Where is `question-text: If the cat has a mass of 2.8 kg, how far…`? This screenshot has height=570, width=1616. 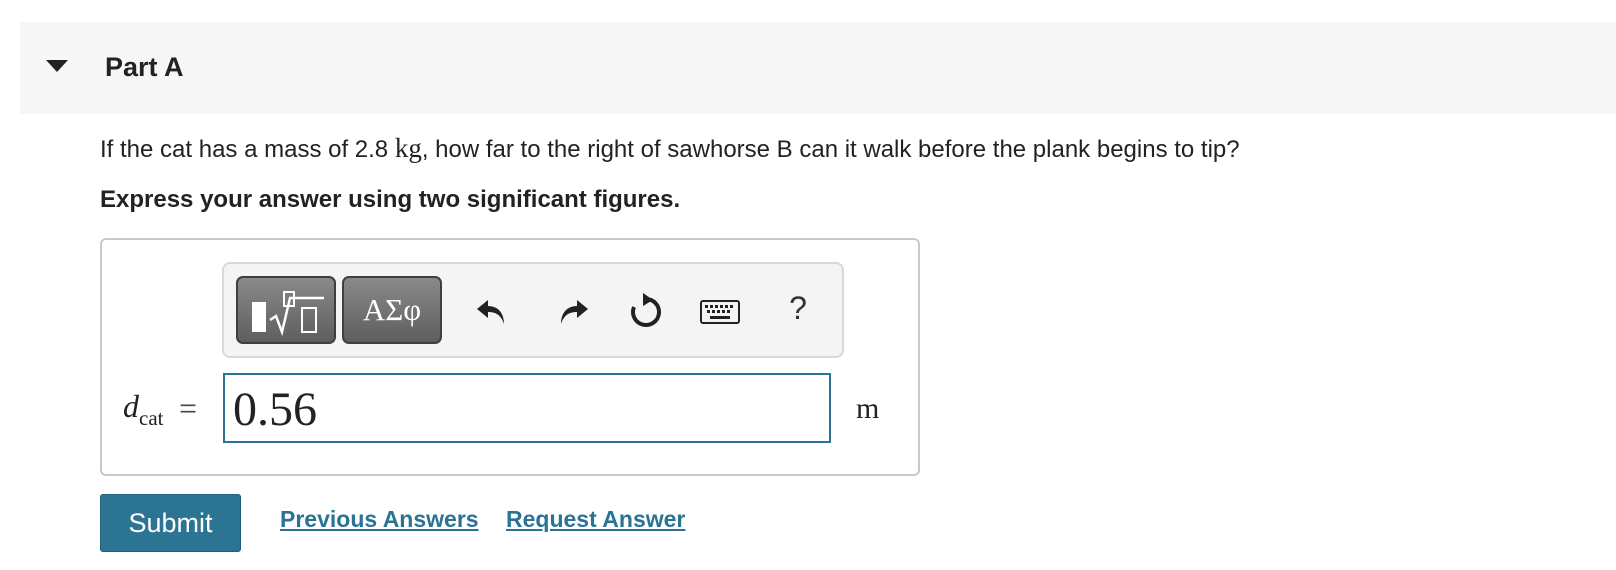 question-text: If the cat has a mass of 2.8 kg, how far… is located at coordinates (670, 148).